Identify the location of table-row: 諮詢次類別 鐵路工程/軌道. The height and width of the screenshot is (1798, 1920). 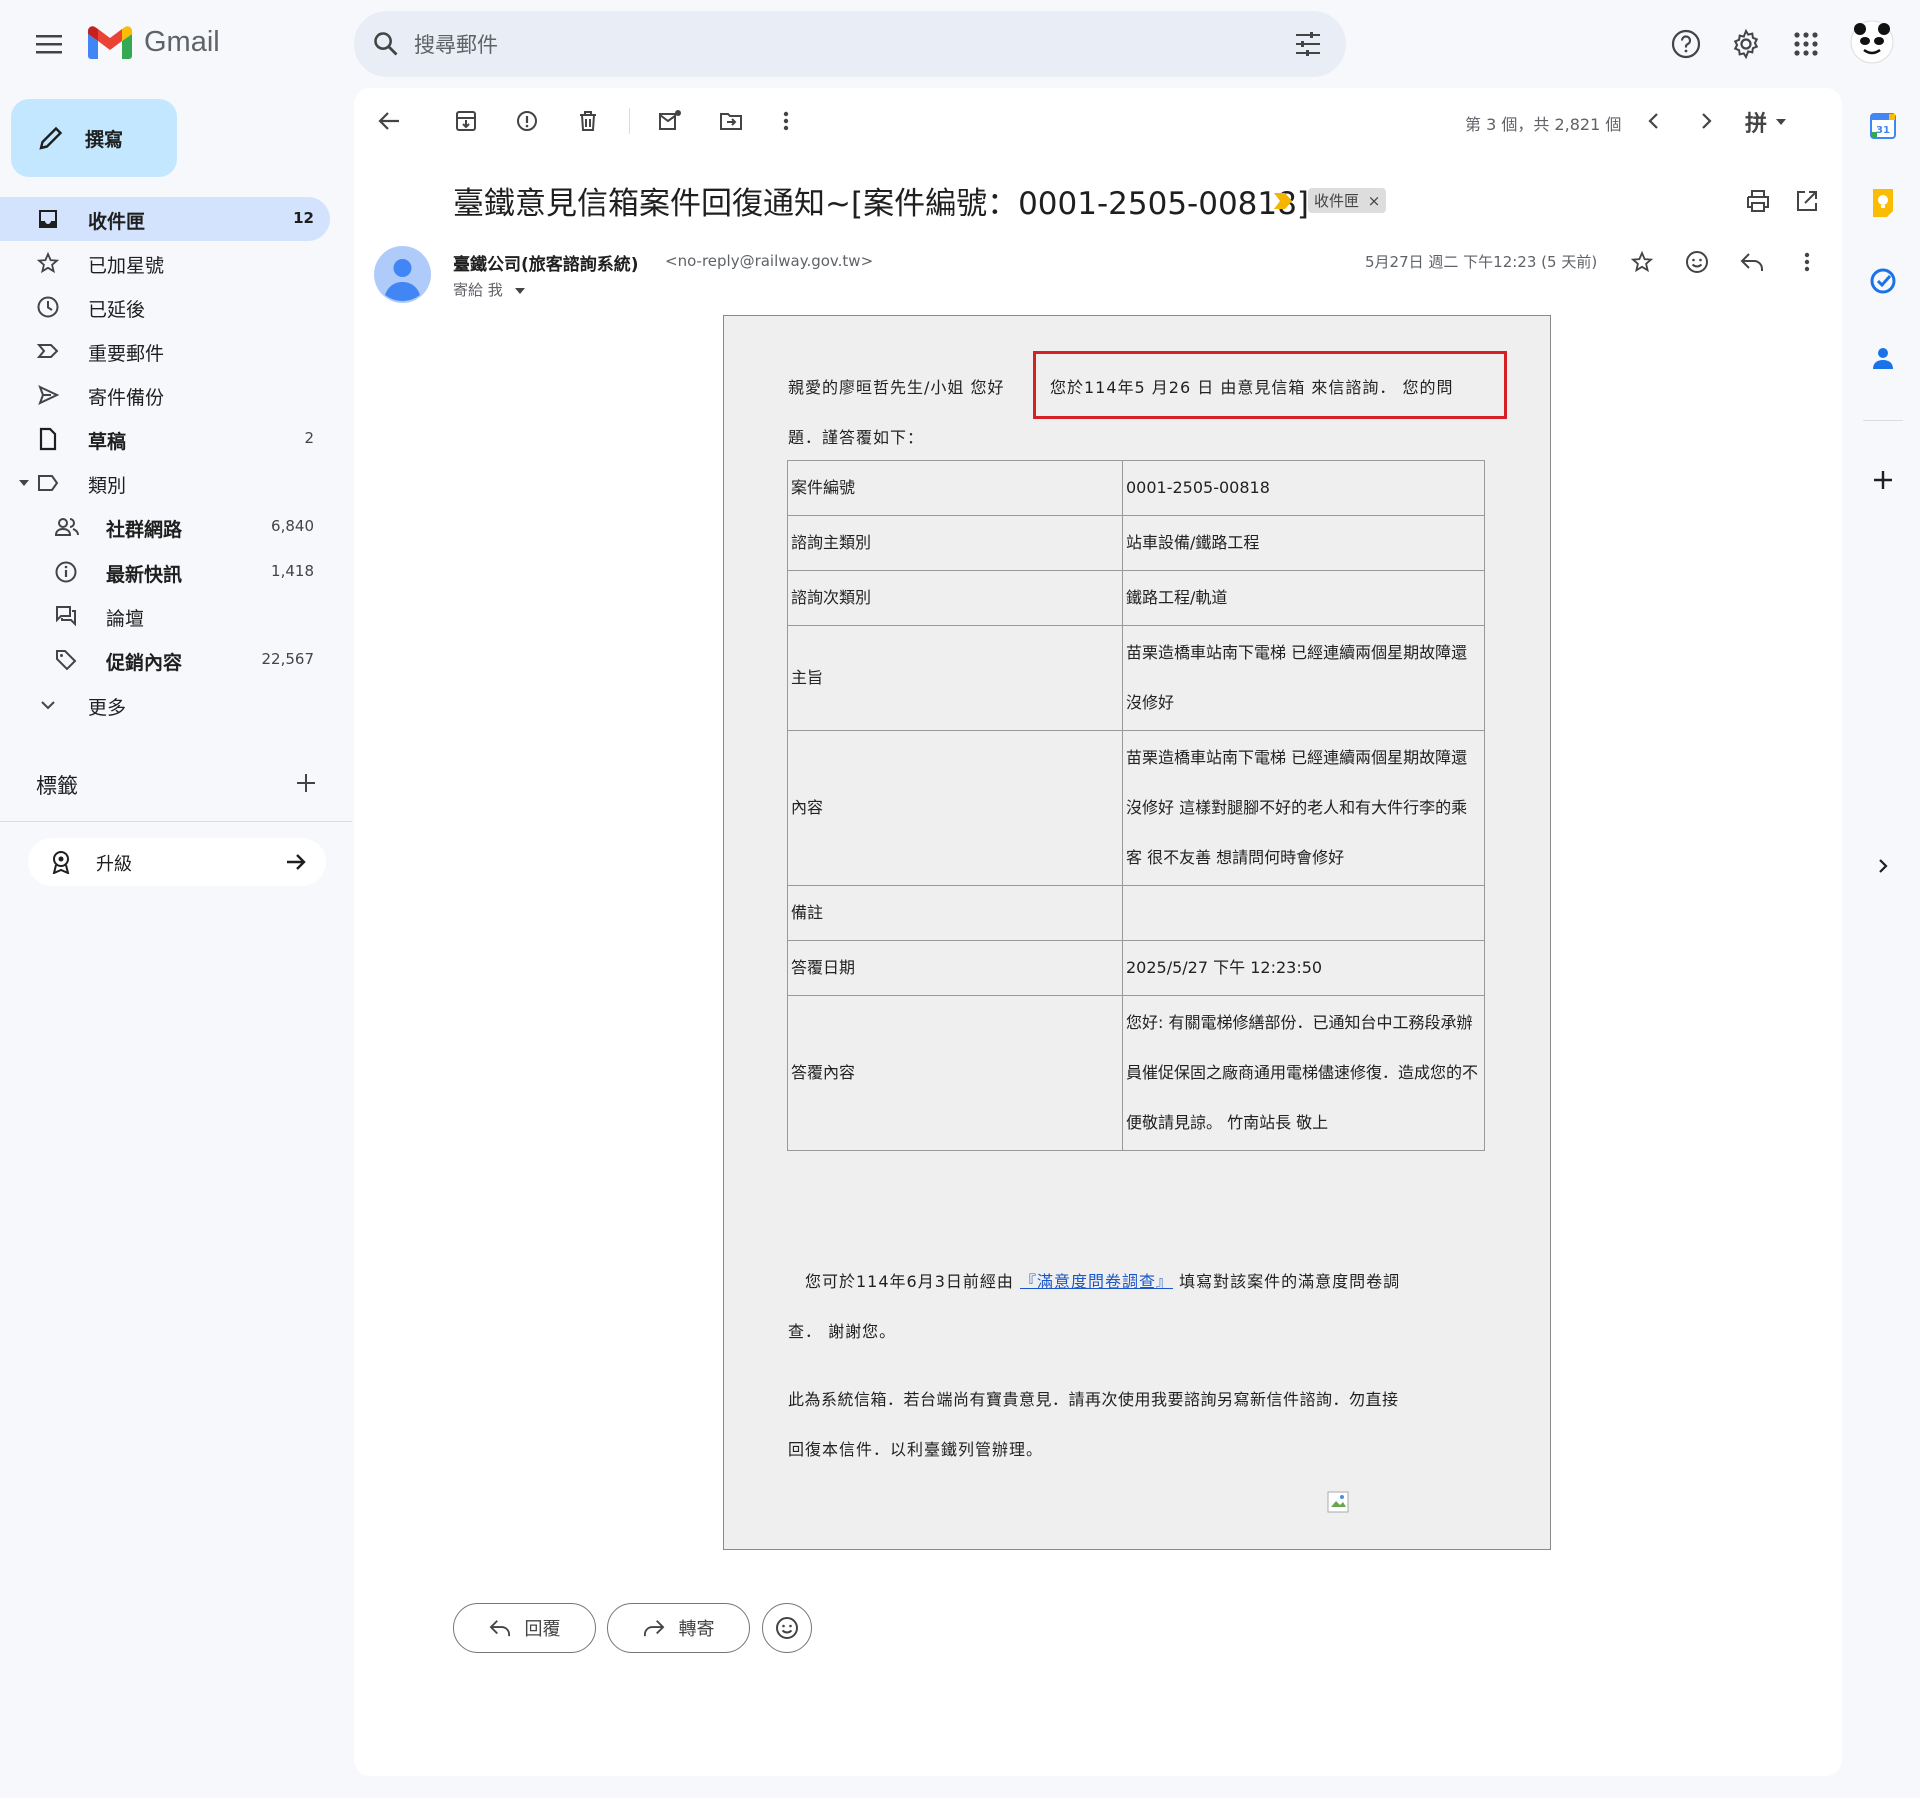
(1136, 598).